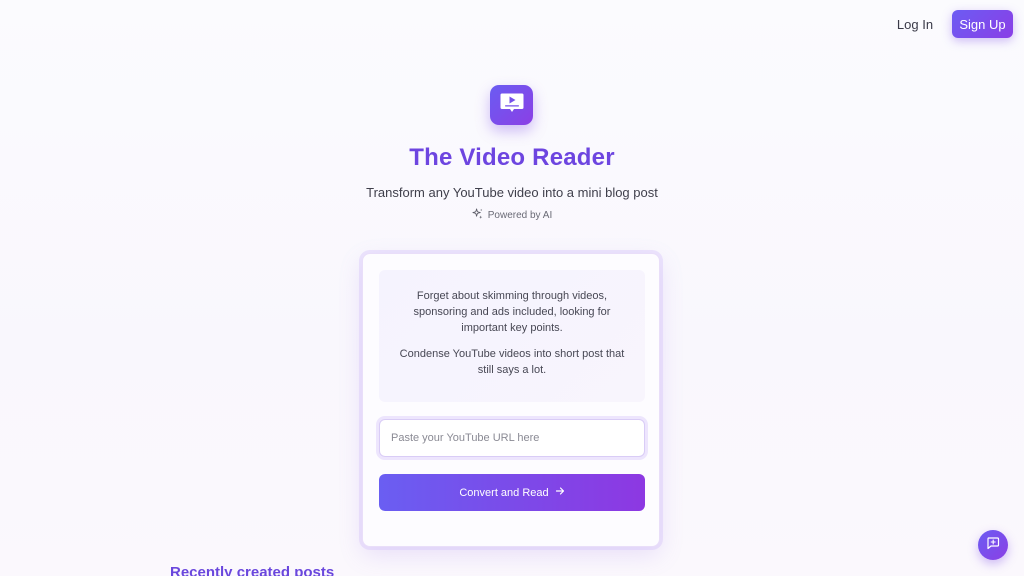 The image size is (1024, 576). I want to click on signup-button: Sign Up, so click(982, 24).